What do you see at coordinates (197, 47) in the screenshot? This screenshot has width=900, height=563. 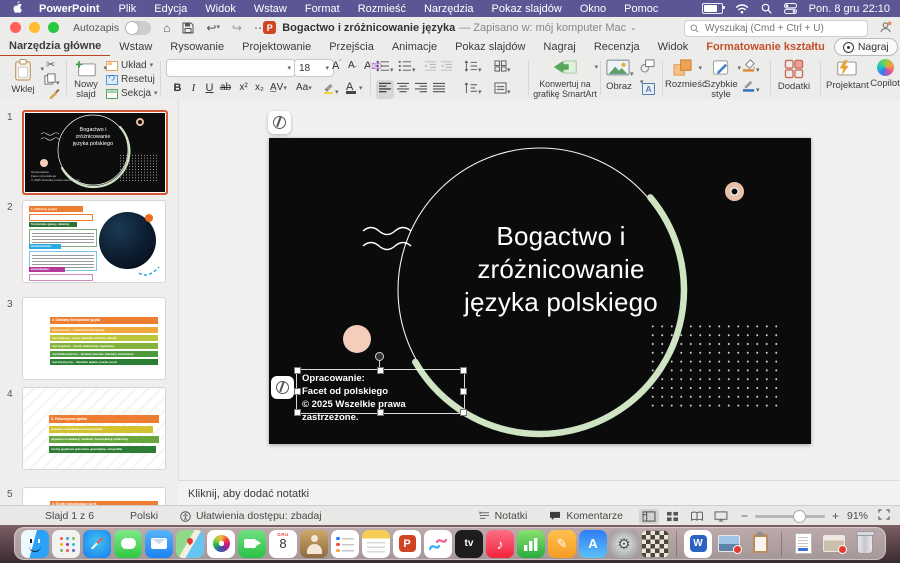 I see `tab-rysowanie: Rysowanie` at bounding box center [197, 47].